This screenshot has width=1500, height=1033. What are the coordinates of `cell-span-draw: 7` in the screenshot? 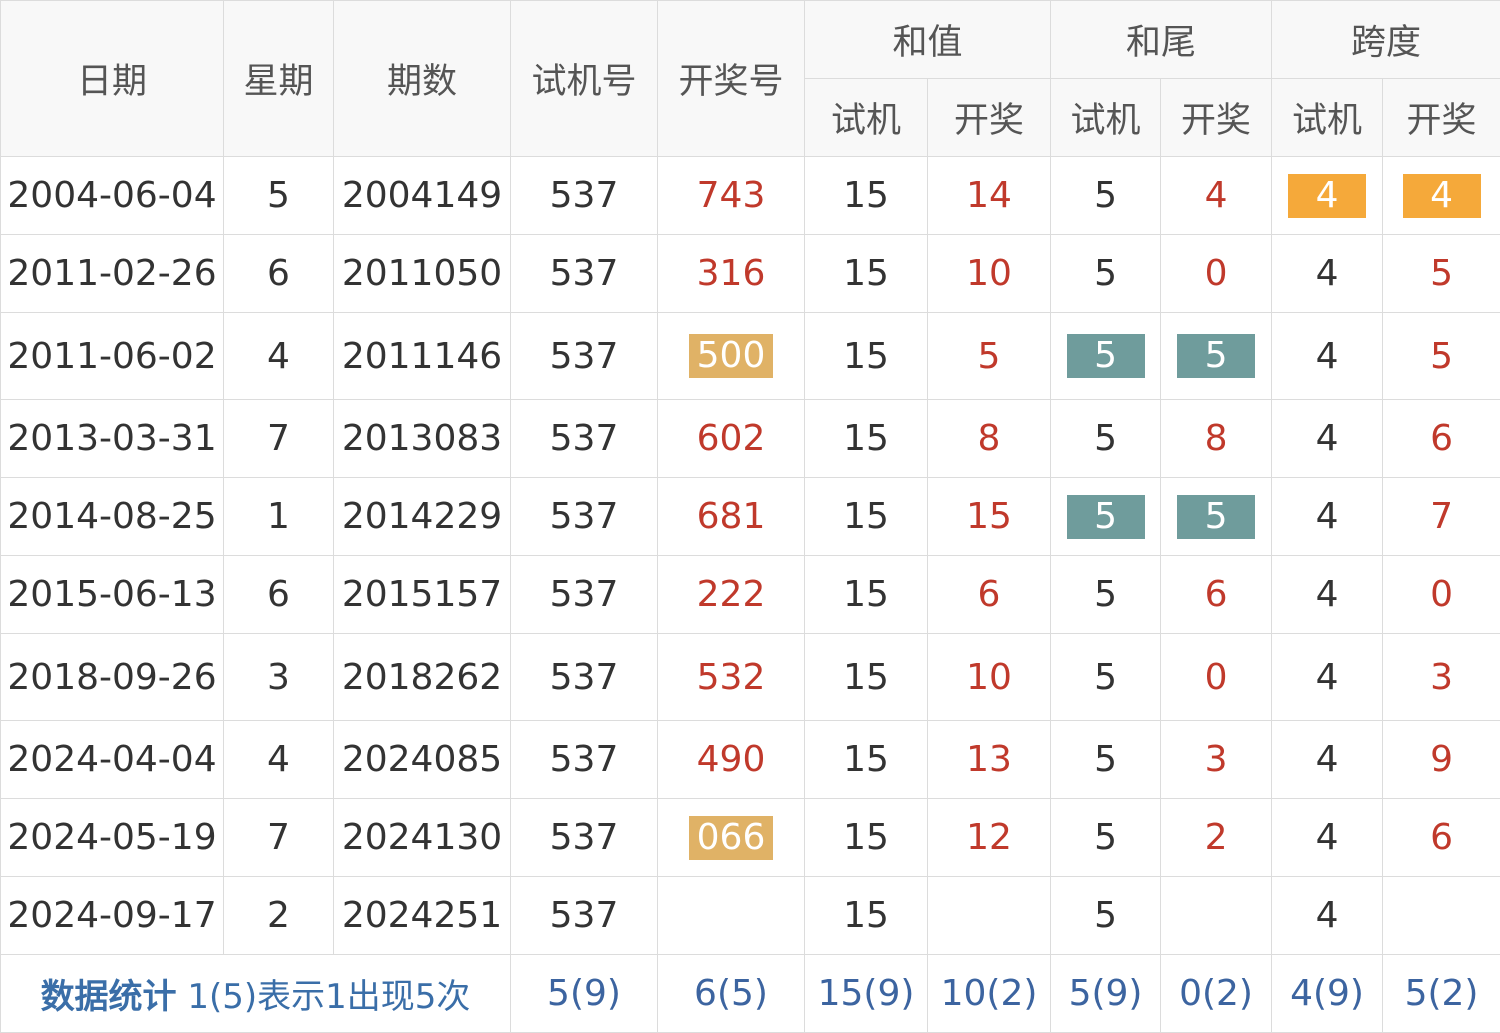 It's located at (1441, 517).